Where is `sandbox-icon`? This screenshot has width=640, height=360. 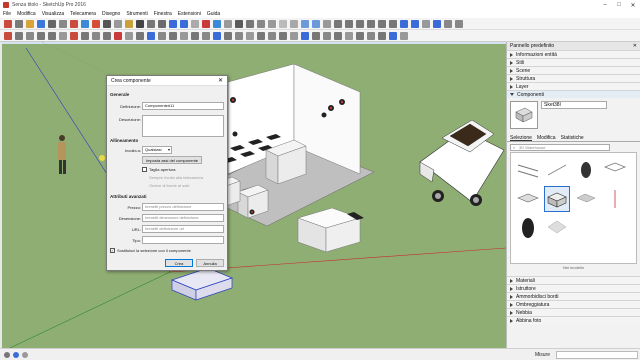
sandbox-icon is located at coordinates (437, 24).